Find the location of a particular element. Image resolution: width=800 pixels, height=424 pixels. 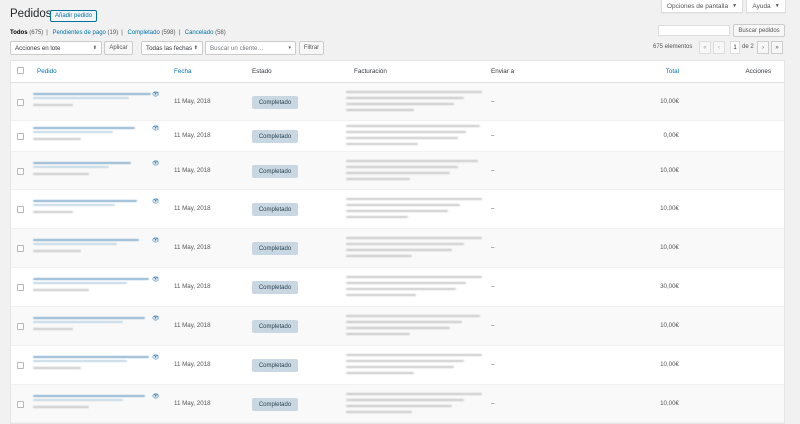

select-all-checkbox is located at coordinates (20, 70).